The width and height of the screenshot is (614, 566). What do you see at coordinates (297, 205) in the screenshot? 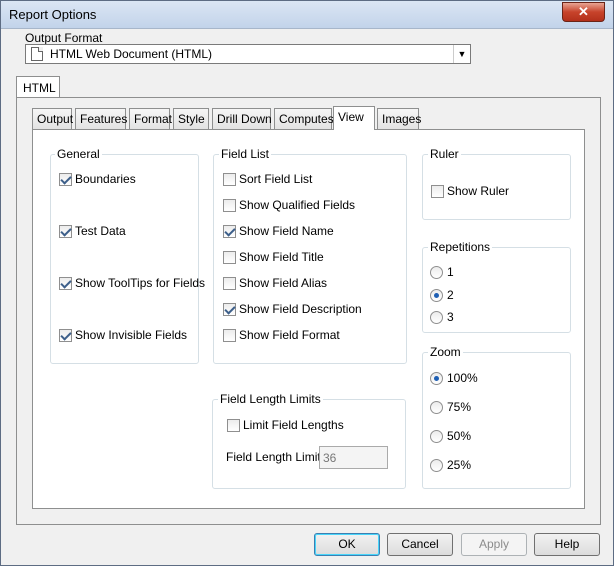
I see `show-qualified-fields-label: Show Qualified Fields` at bounding box center [297, 205].